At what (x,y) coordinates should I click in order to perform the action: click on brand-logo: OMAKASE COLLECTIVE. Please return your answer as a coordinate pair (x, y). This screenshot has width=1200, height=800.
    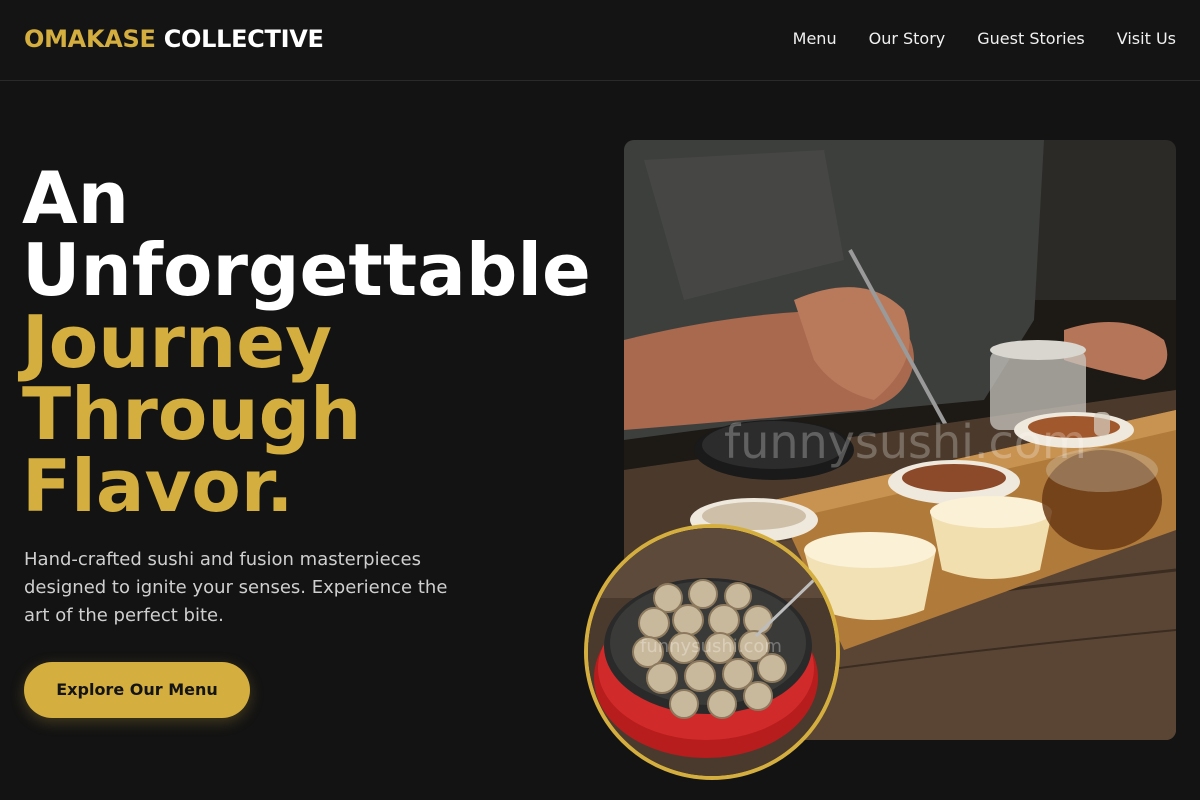
    Looking at the image, I should click on (174, 39).